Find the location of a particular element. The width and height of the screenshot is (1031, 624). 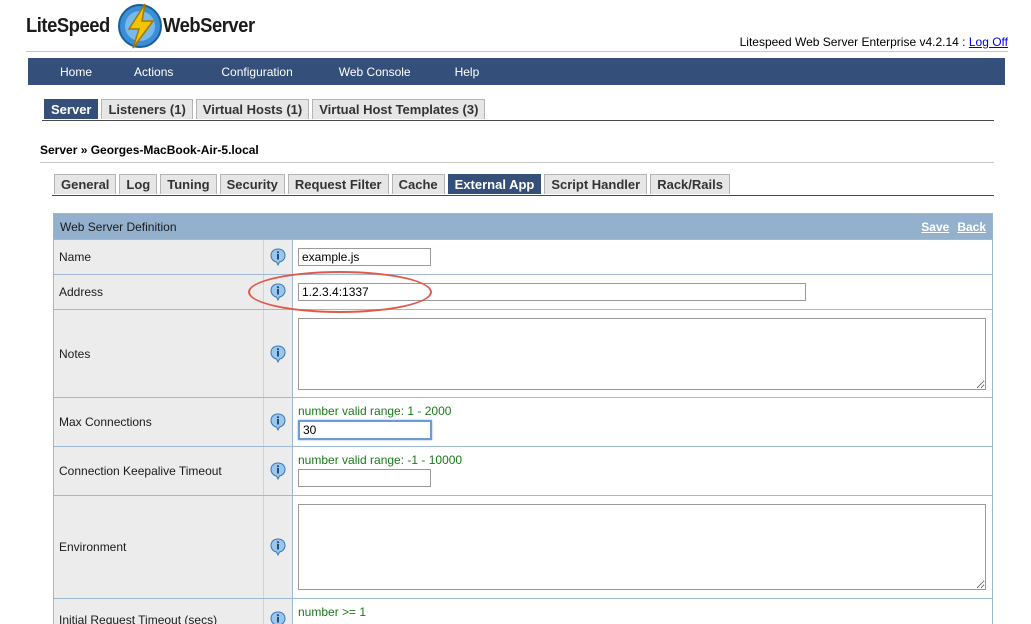

litespeed-logo: LiteSpeed WebServer is located at coordinates (144, 26).